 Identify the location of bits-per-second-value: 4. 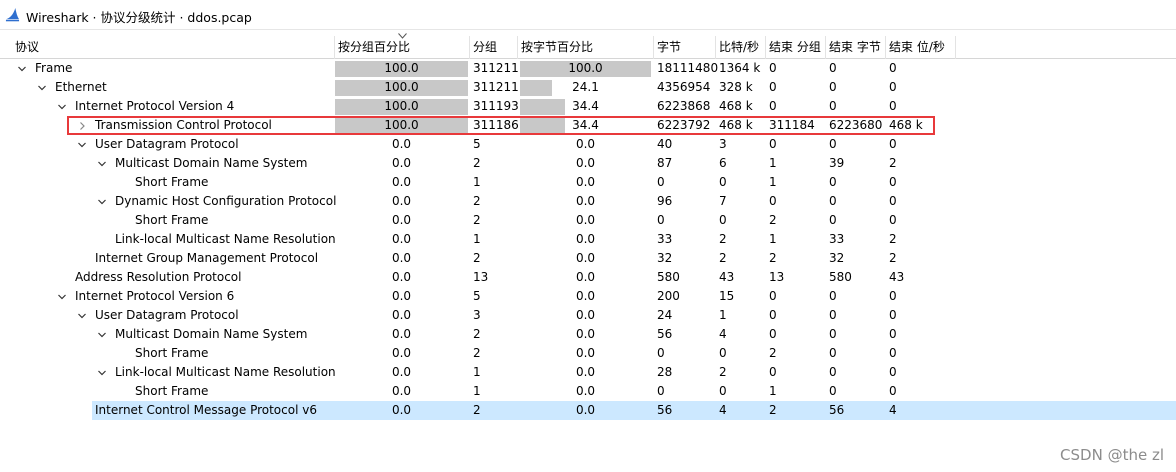
(723, 410).